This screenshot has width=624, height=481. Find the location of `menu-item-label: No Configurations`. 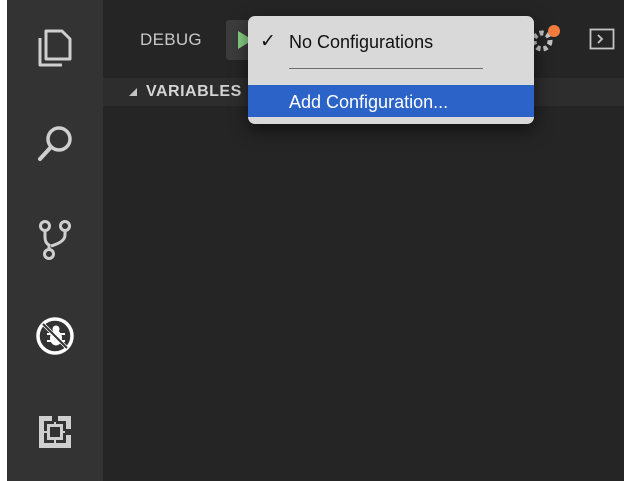

menu-item-label: No Configurations is located at coordinates (361, 42).